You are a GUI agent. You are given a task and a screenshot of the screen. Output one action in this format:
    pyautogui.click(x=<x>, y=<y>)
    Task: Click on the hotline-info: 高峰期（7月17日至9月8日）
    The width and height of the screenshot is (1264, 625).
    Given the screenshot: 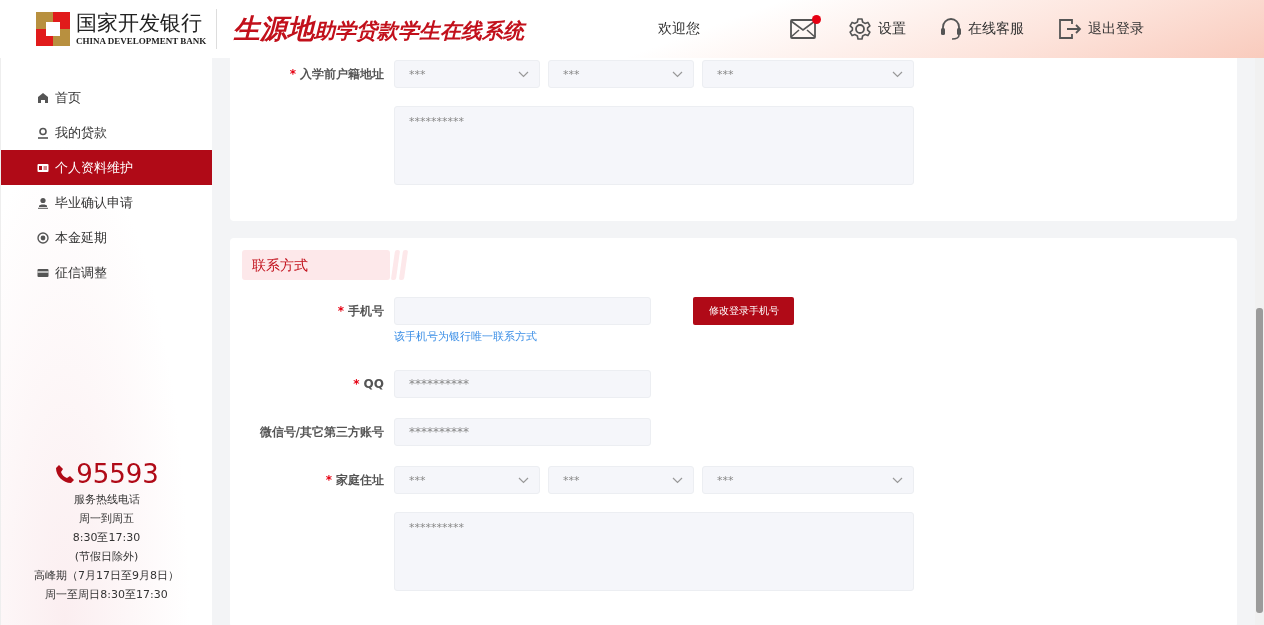 What is the action you would take?
    pyautogui.click(x=106, y=576)
    